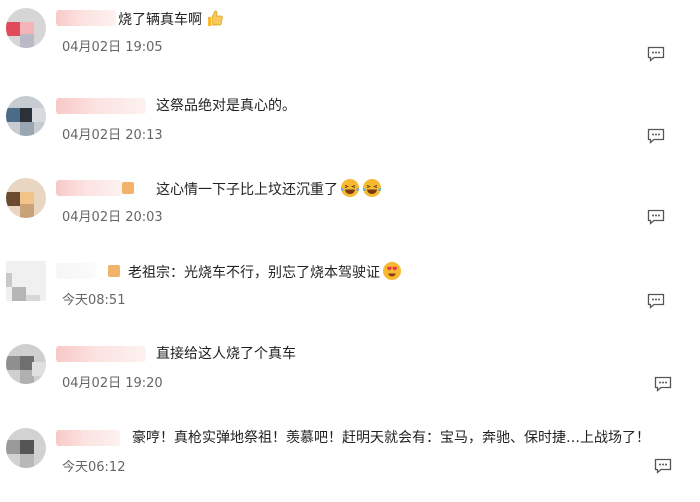  I want to click on heart-eyes-icon, so click(392, 271).